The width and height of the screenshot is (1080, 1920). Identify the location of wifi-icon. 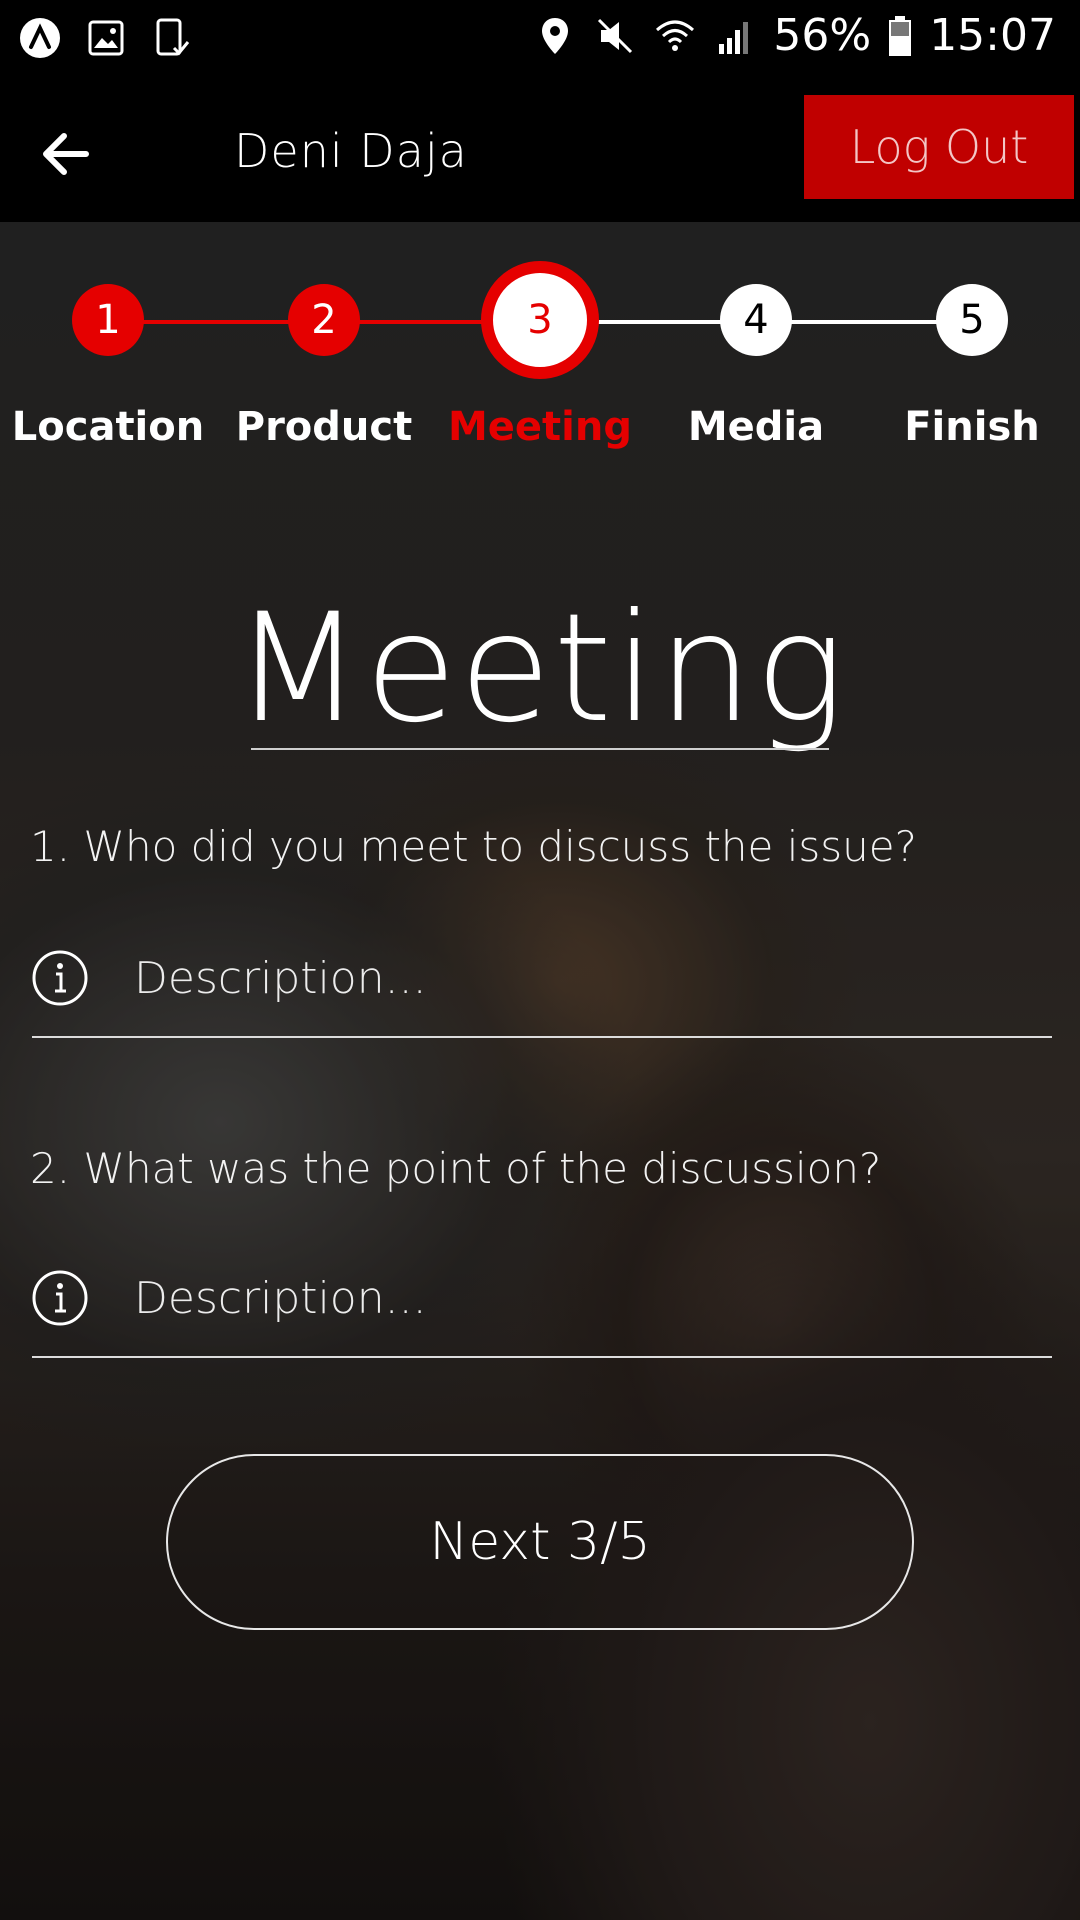
(675, 35).